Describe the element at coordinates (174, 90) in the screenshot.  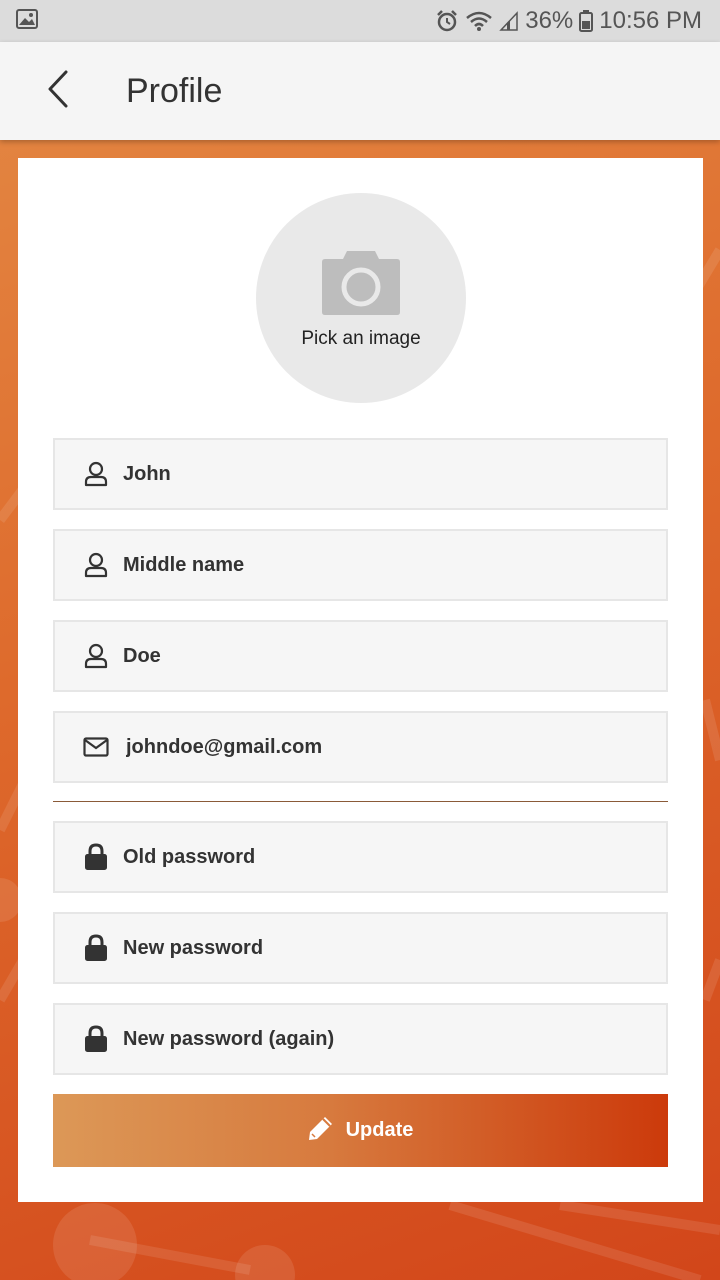
I see `page-title: Profile` at that location.